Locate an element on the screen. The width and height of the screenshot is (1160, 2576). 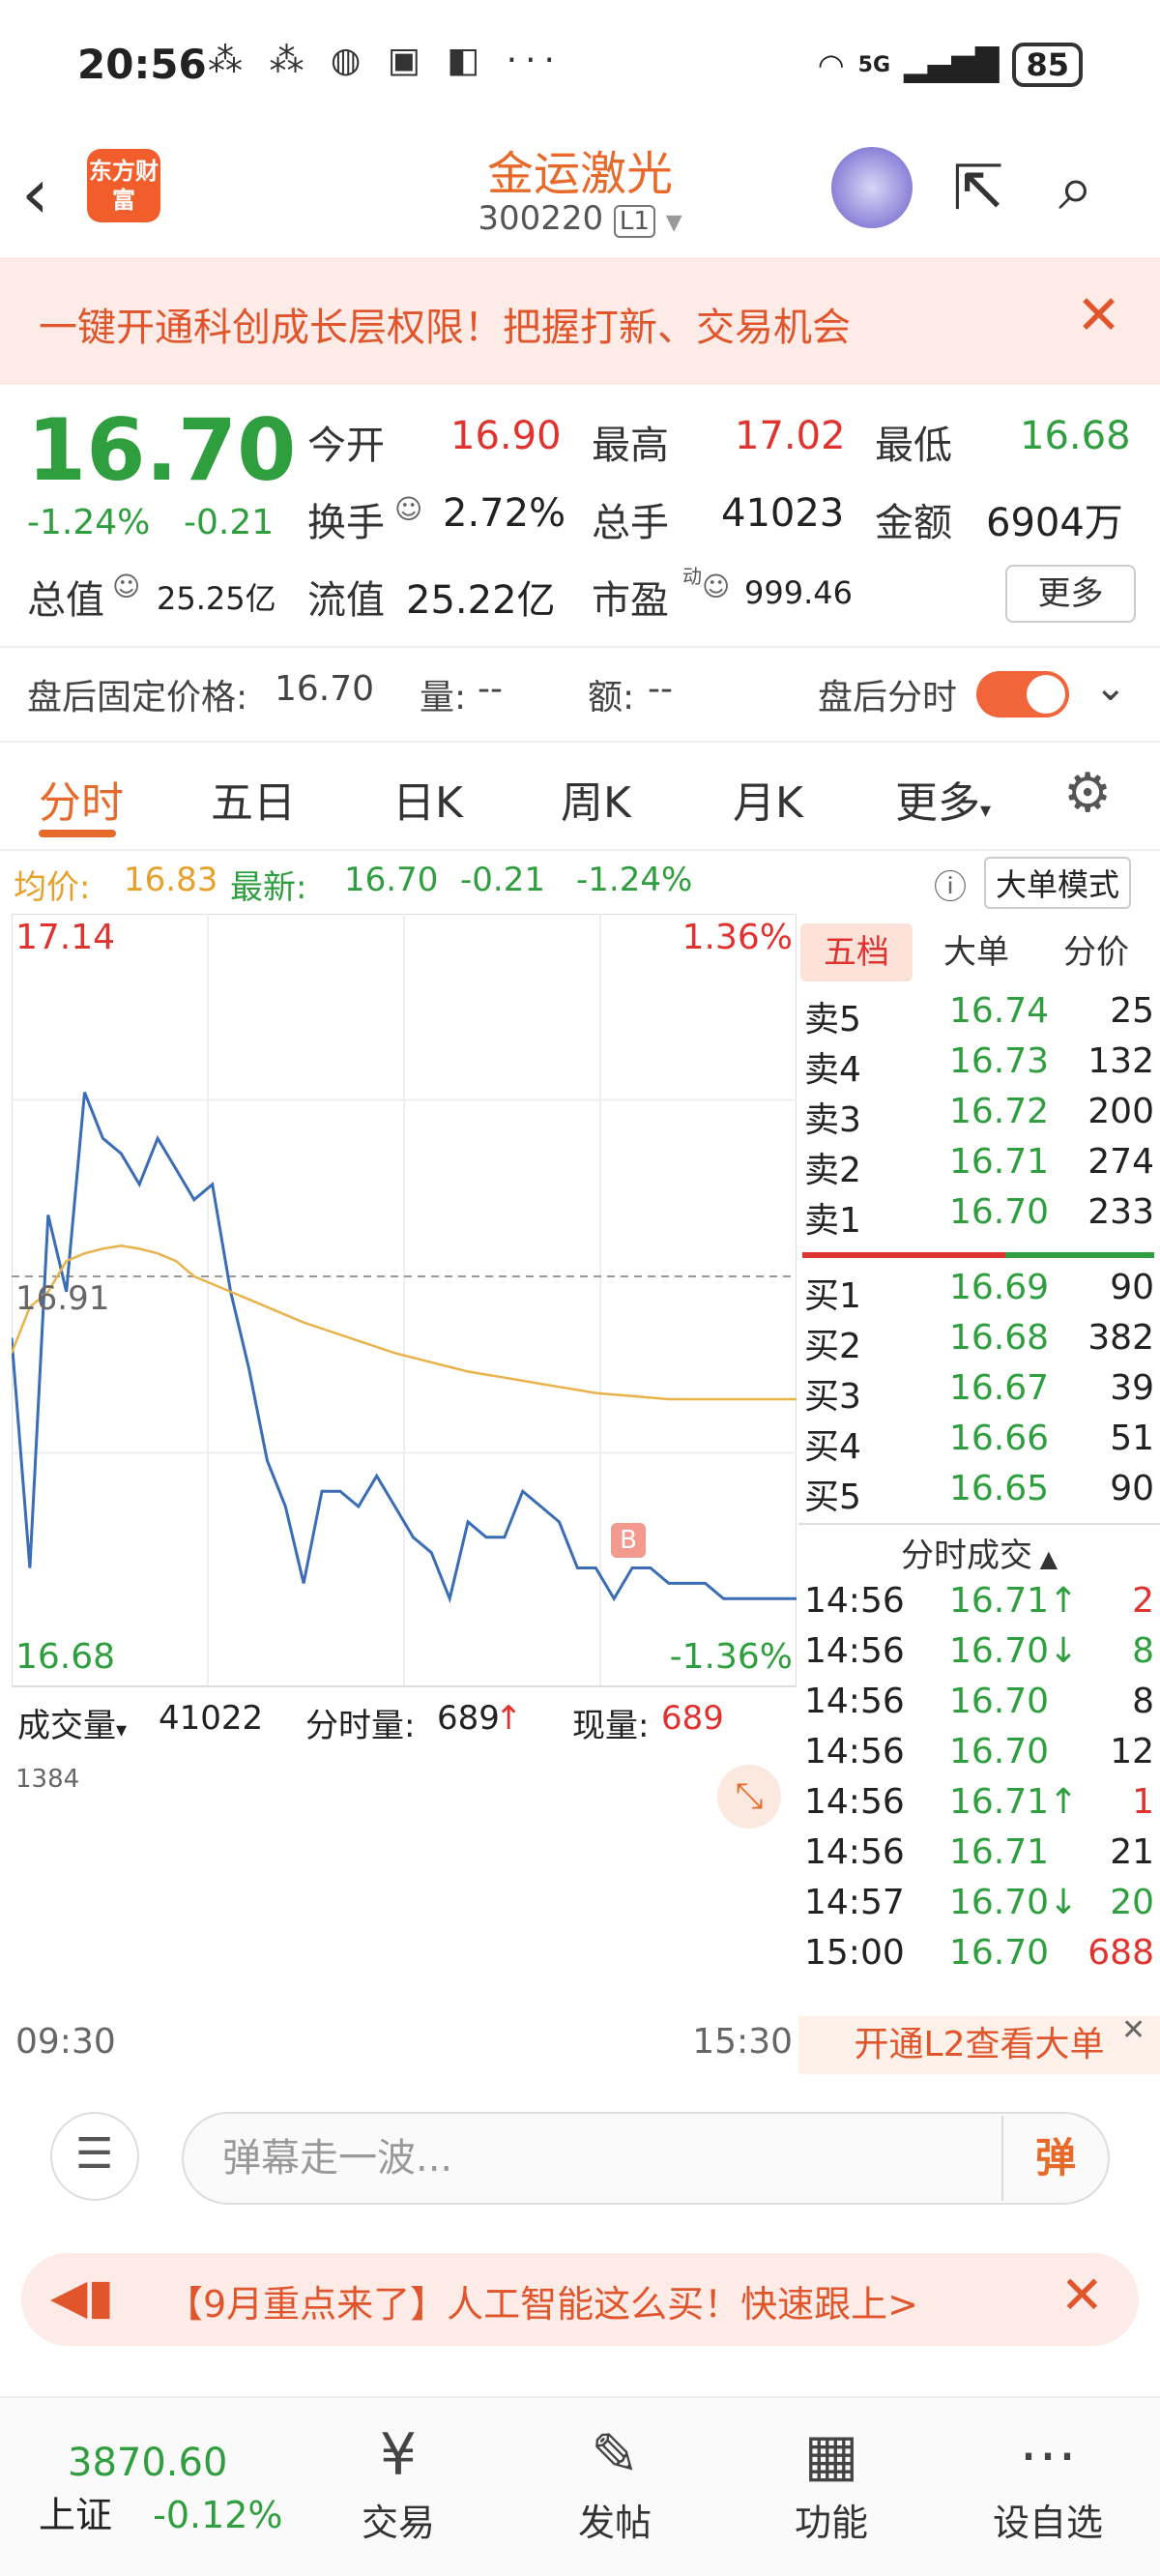
expand-icon: ⤡ is located at coordinates (749, 1797).